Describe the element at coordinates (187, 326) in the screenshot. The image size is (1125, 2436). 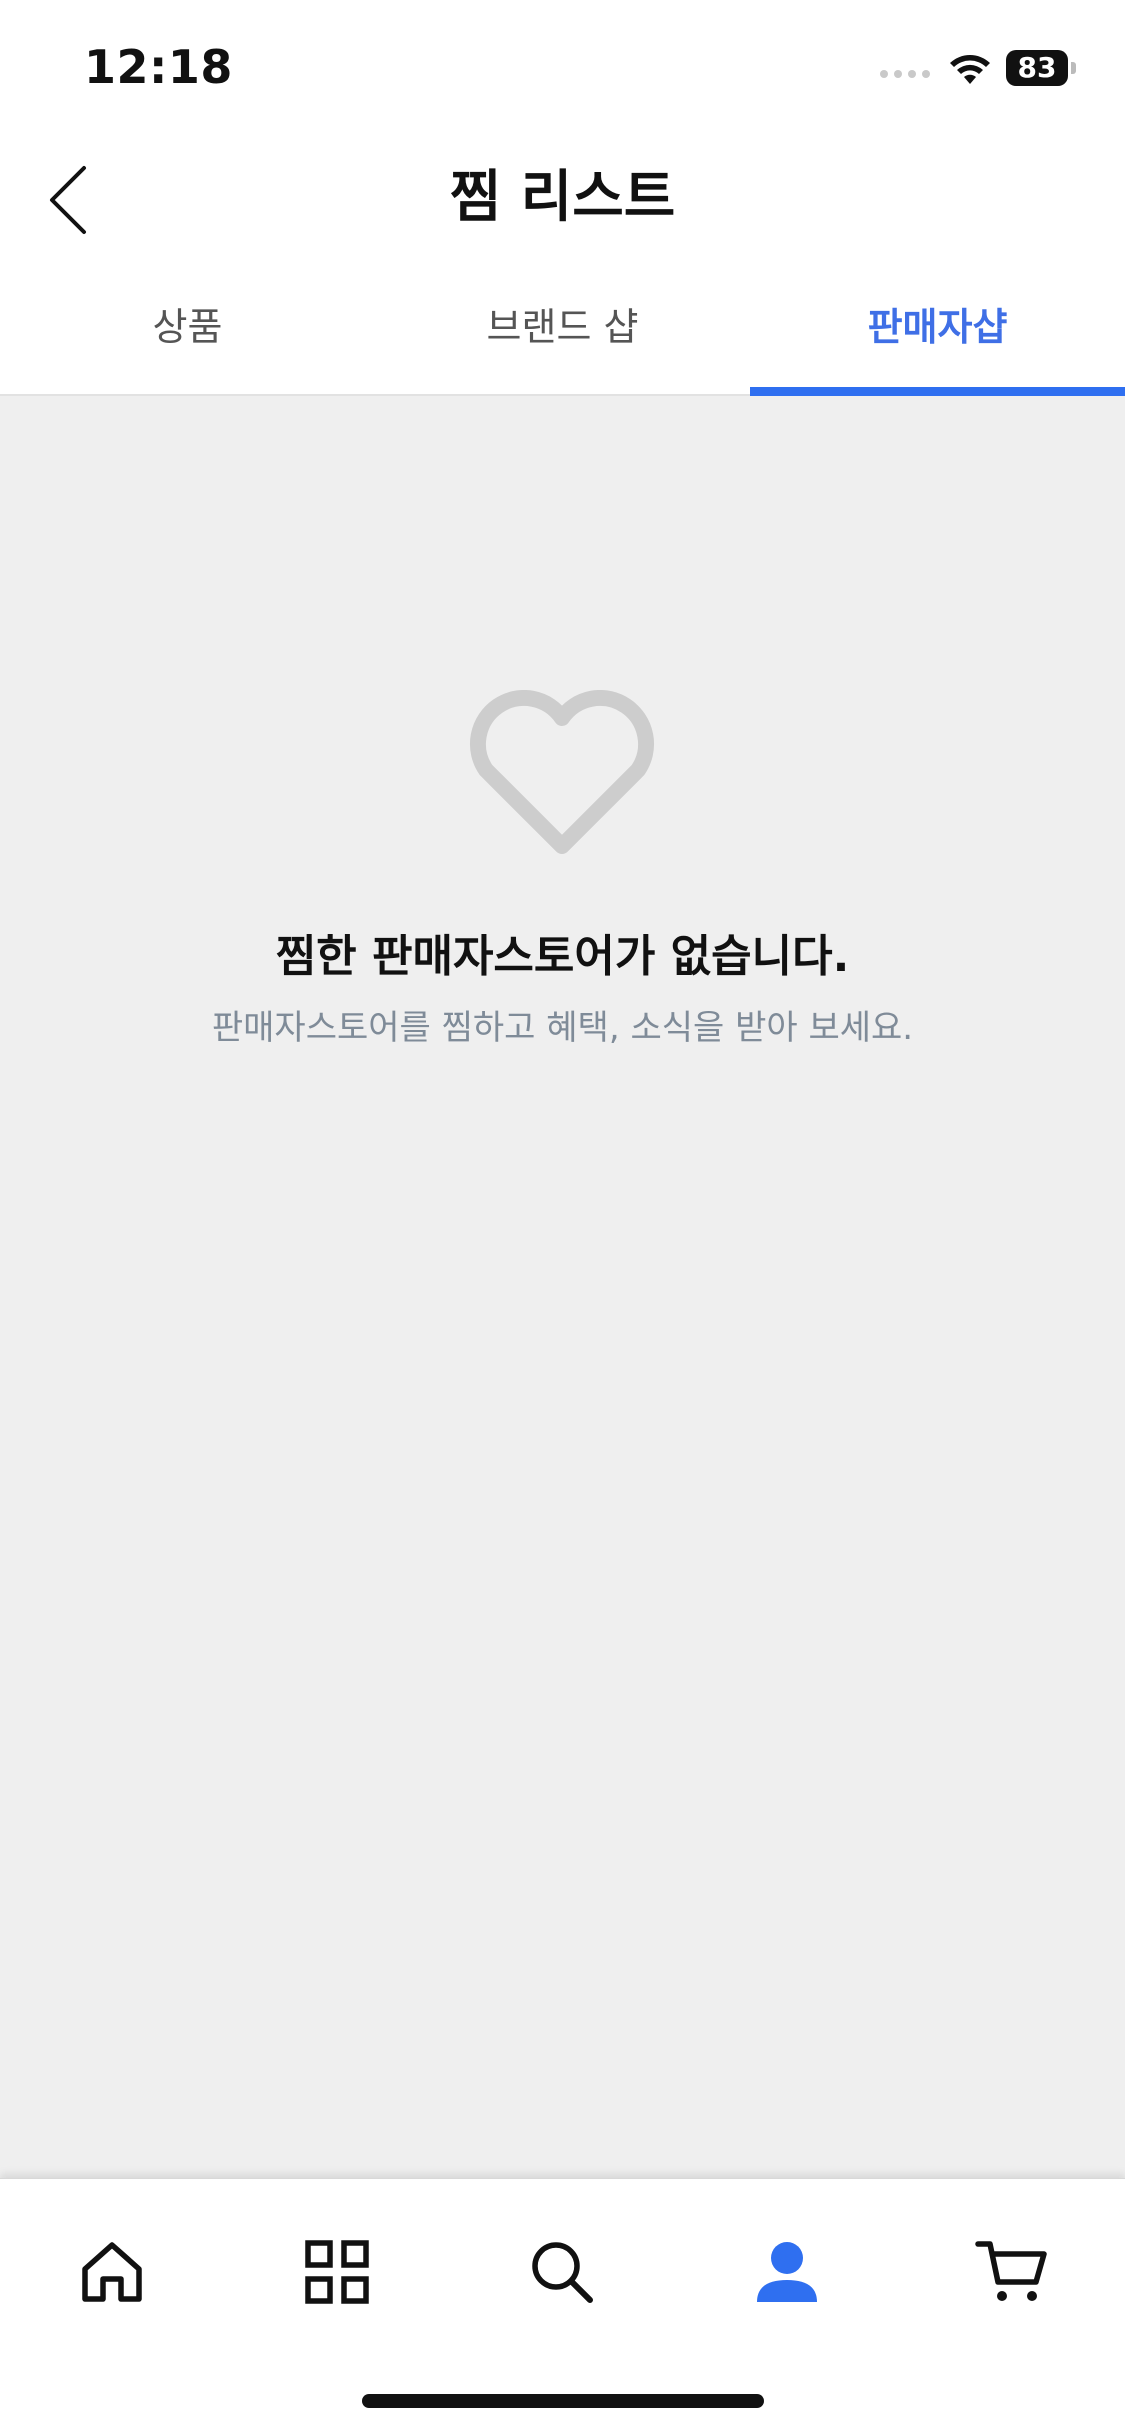
I see `tab-products: 상품` at that location.